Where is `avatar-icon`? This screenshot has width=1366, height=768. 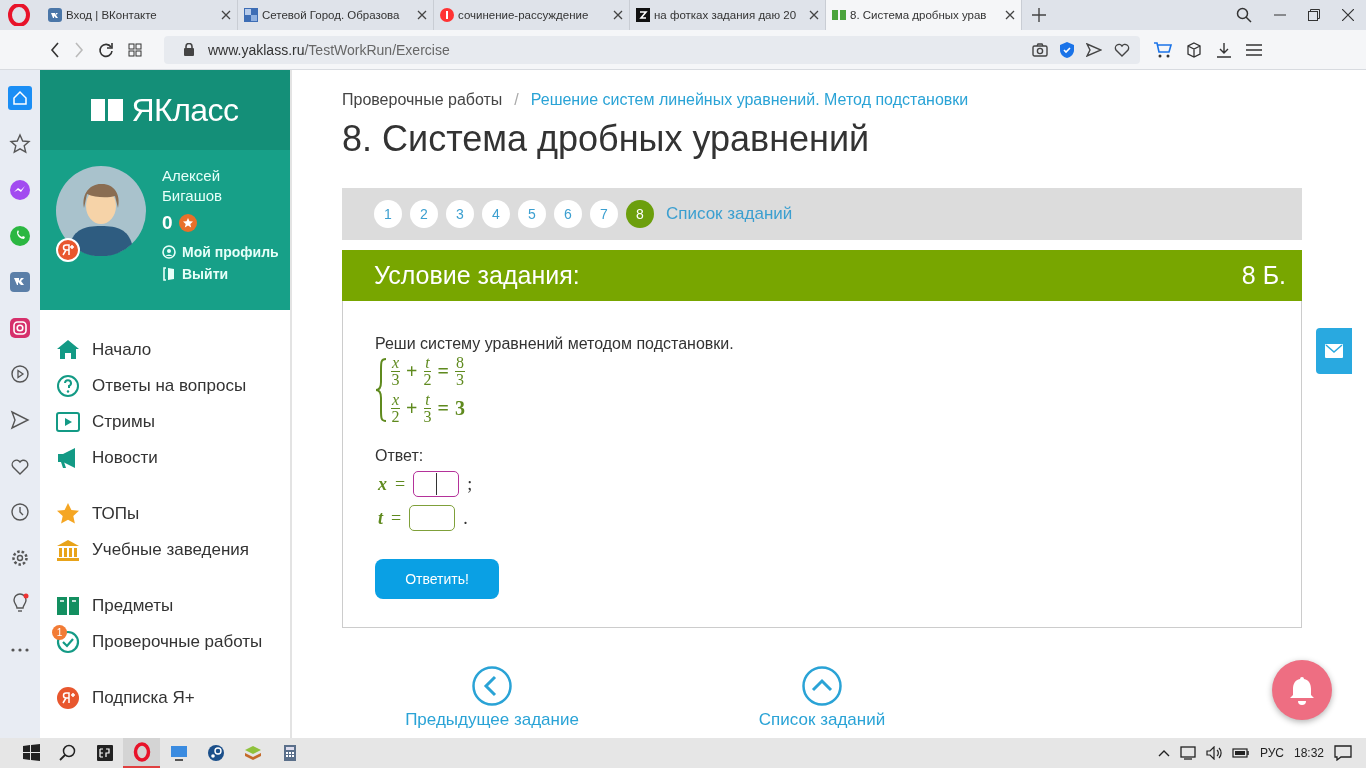
avatar-icon is located at coordinates (101, 211).